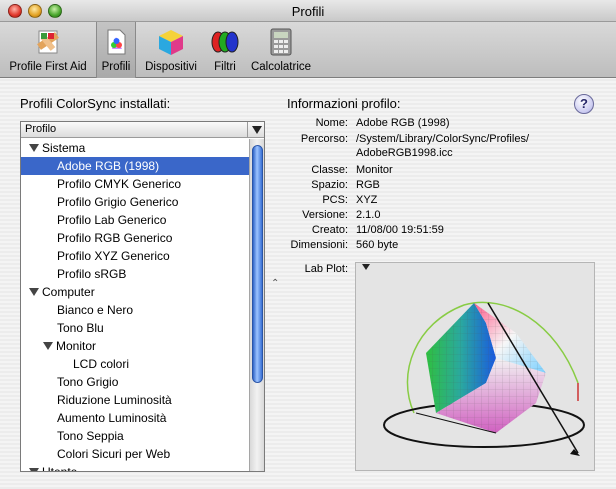 This screenshot has width=616, height=489. Describe the element at coordinates (41, 129) in the screenshot. I see `column-profile-label: Profilo` at that location.